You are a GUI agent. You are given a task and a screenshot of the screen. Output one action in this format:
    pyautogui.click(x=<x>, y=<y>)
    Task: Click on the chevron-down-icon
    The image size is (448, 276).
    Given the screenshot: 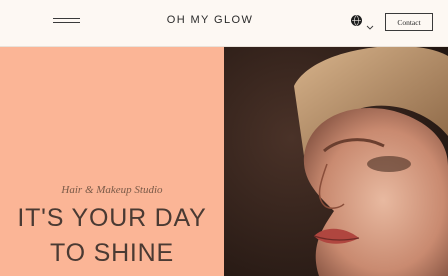 What is the action you would take?
    pyautogui.click(x=370, y=23)
    